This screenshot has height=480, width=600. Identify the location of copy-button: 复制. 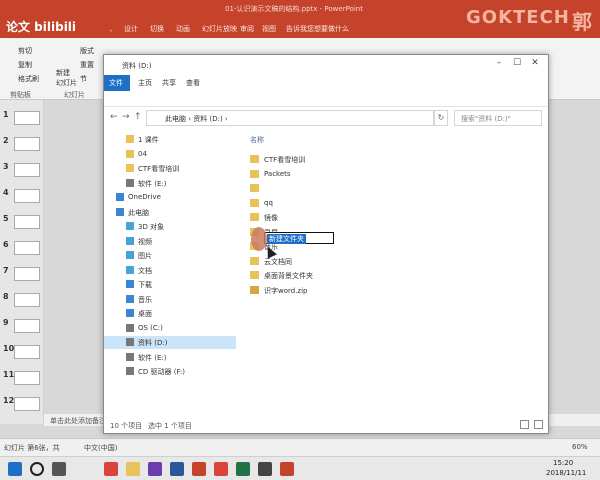
(25, 65).